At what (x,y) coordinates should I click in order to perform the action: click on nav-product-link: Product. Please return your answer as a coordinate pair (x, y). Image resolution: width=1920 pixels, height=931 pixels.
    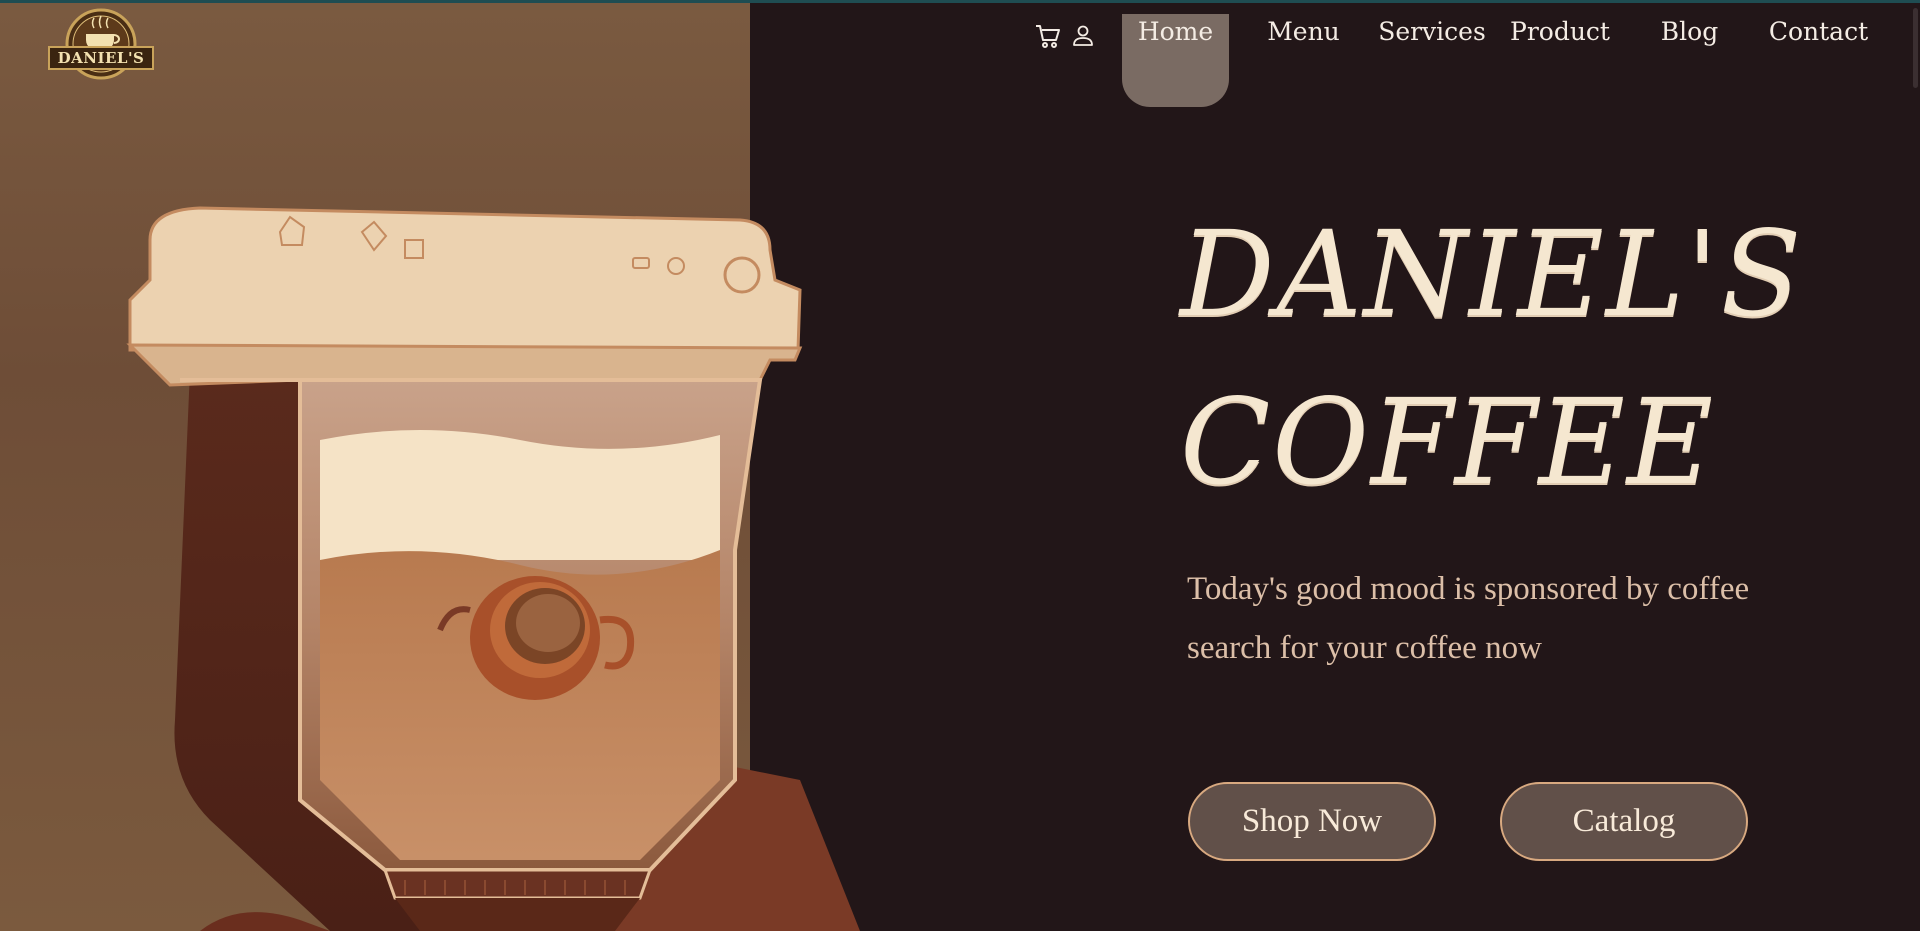
    Looking at the image, I should click on (1560, 32).